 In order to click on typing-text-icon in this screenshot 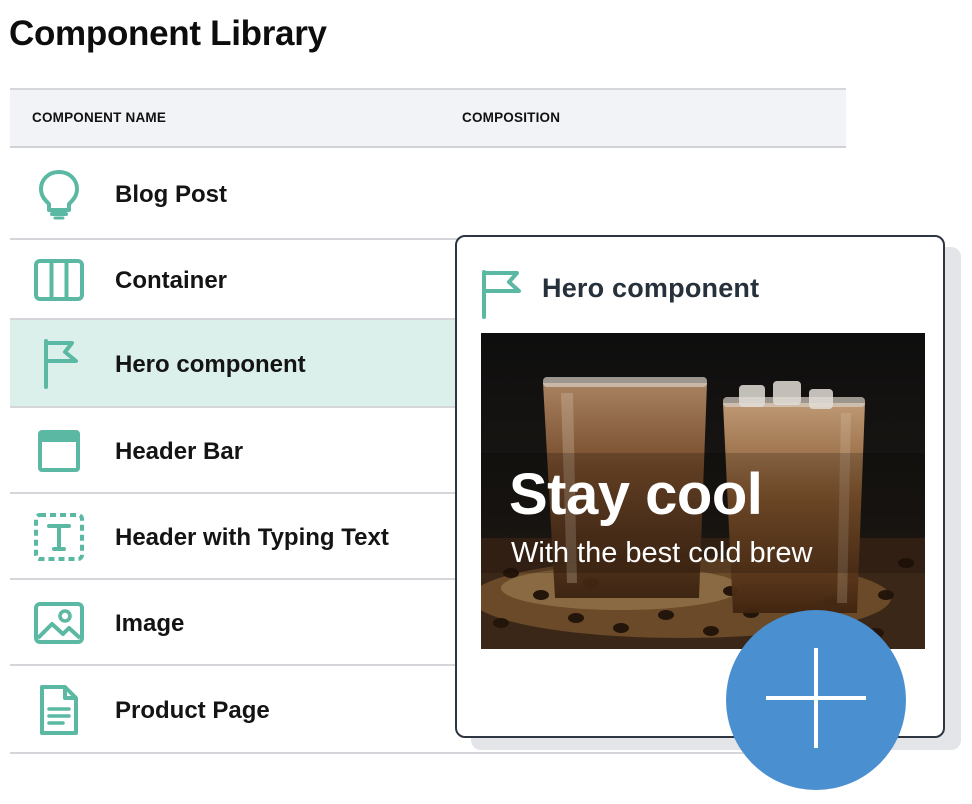, I will do `click(59, 537)`.